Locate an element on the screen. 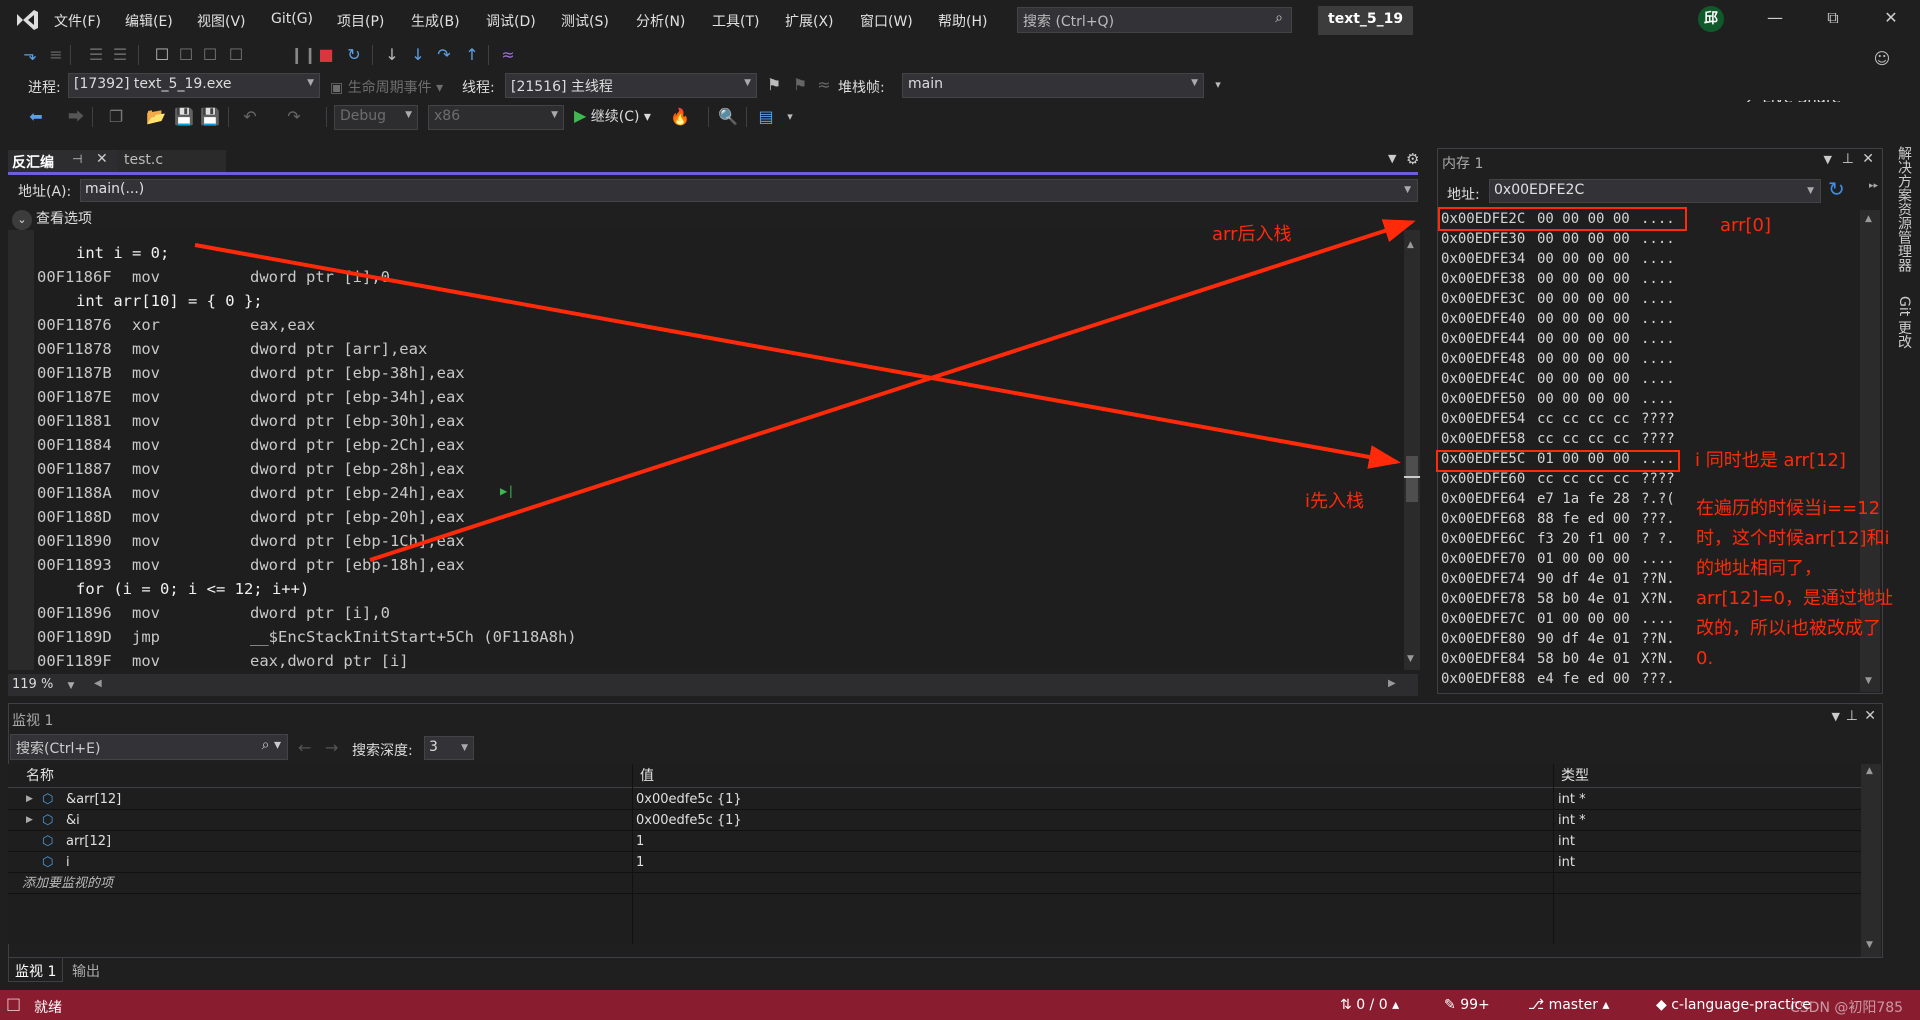 This screenshot has height=1020, width=1920. restart-icon: ↻ is located at coordinates (354, 55).